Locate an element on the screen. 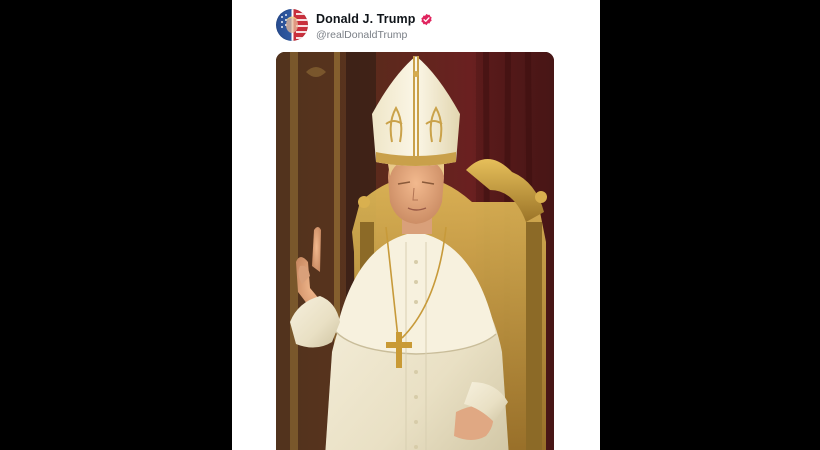 This screenshot has height=450, width=820. flag-portrait-icon is located at coordinates (294, 26).